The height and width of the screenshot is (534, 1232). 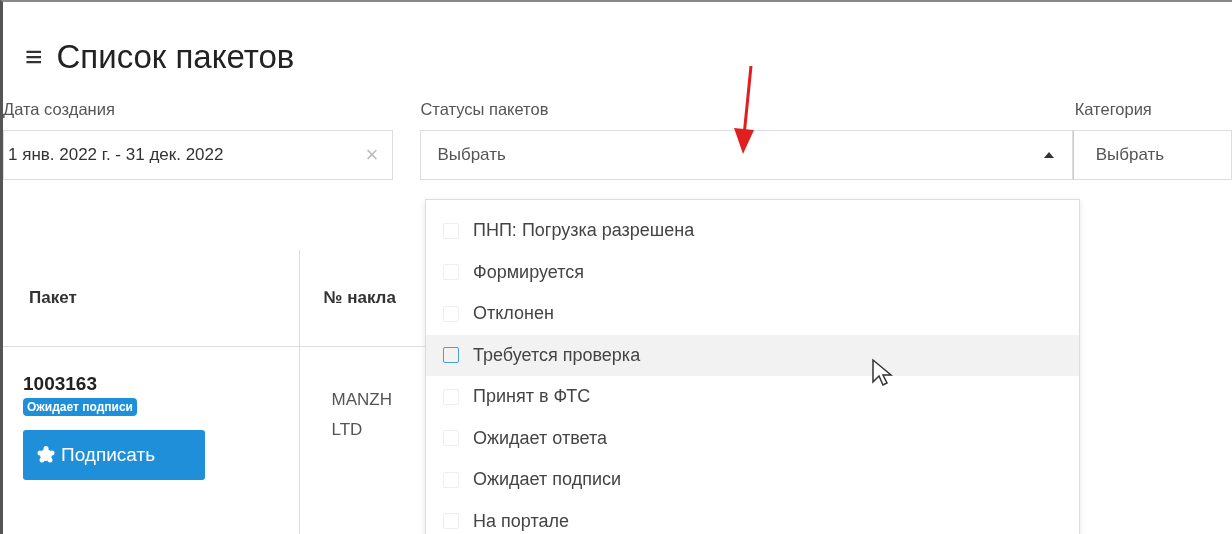 What do you see at coordinates (359, 297) in the screenshot?
I see `column-header: № накла` at bounding box center [359, 297].